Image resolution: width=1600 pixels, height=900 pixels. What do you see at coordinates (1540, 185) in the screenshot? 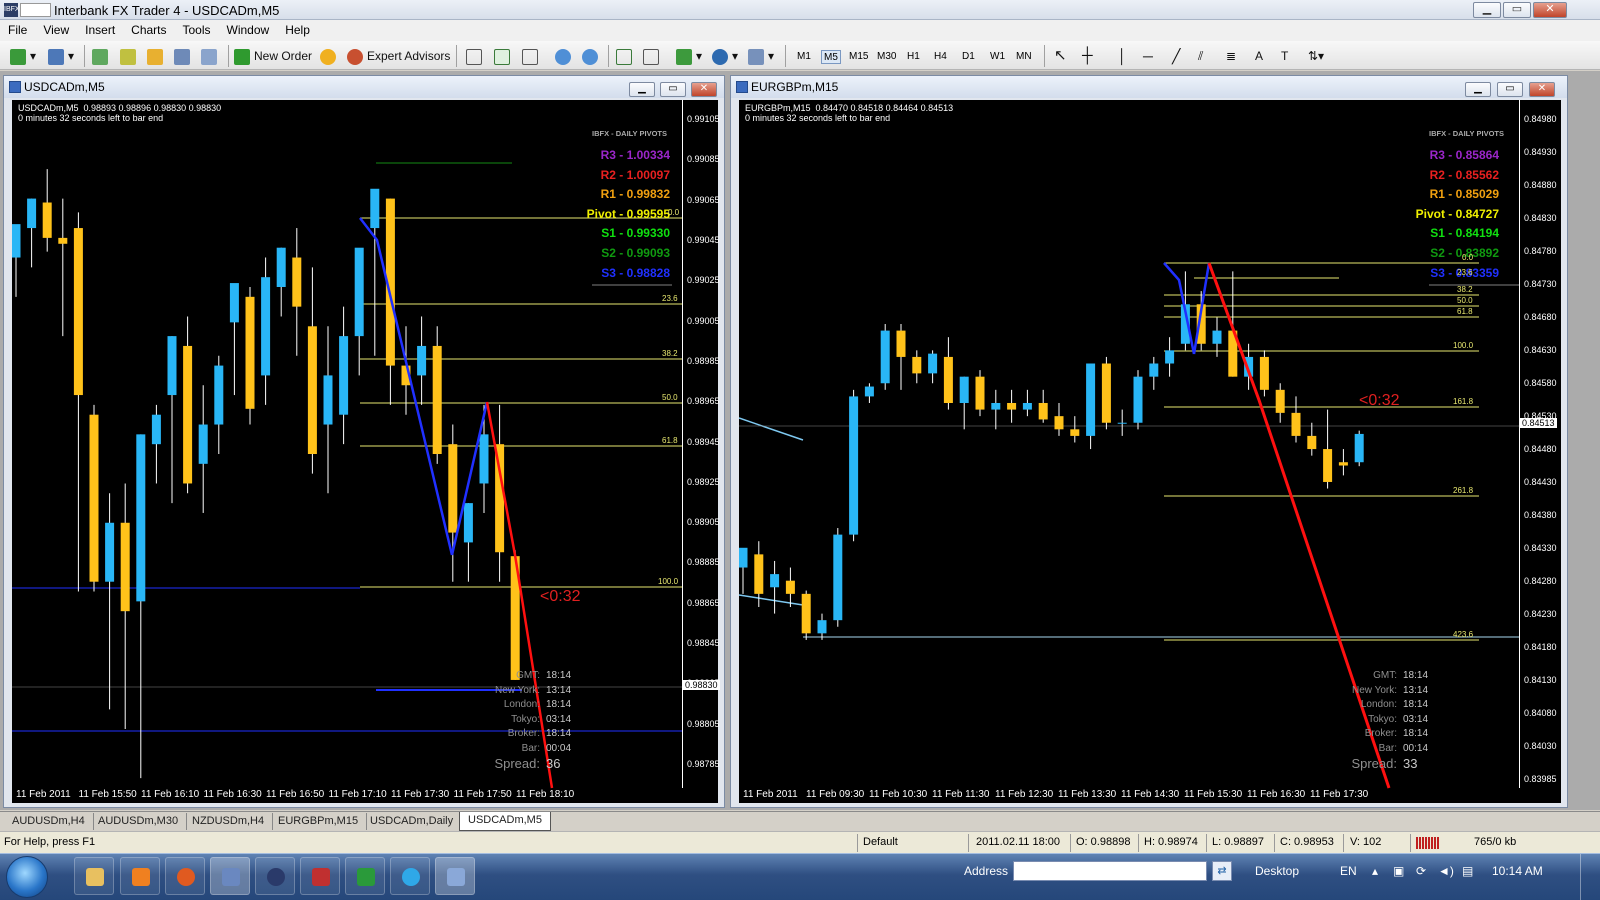
I see `price-tick-label: 0.84880` at bounding box center [1540, 185].